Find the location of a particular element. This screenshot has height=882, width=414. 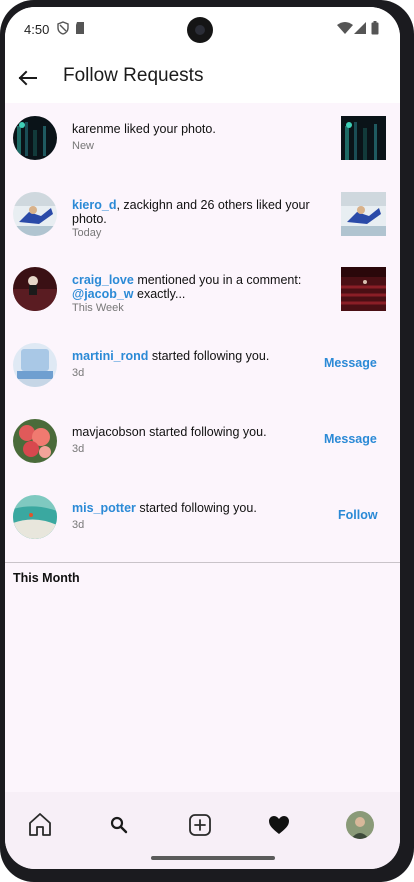

notification-text: karenme liked your photo. New is located at coordinates (194, 137).